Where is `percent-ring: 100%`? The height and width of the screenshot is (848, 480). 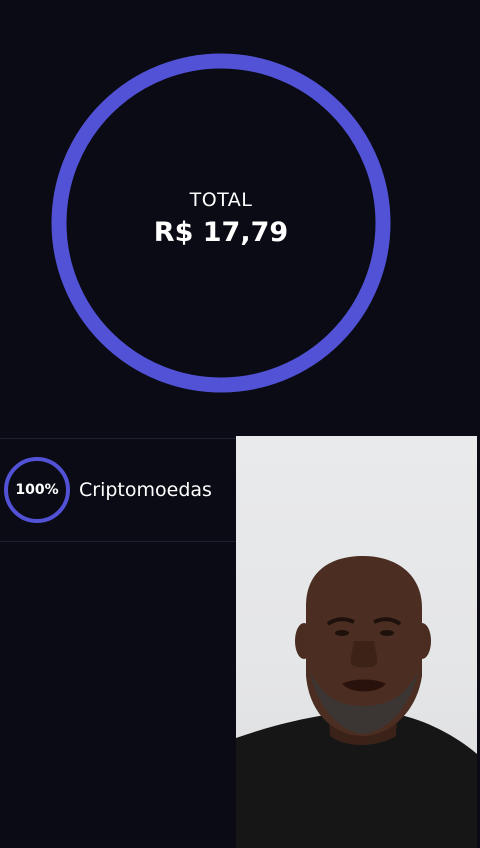 percent-ring: 100% is located at coordinates (37, 490).